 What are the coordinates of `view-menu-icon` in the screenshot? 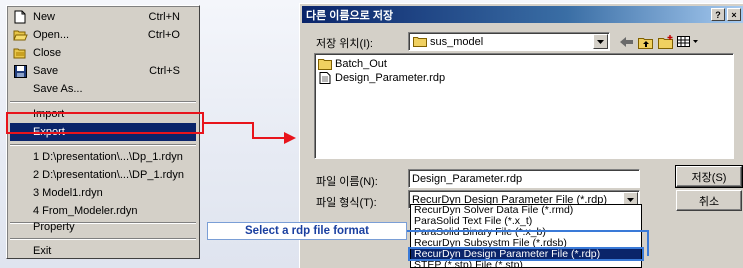 It's located at (688, 42).